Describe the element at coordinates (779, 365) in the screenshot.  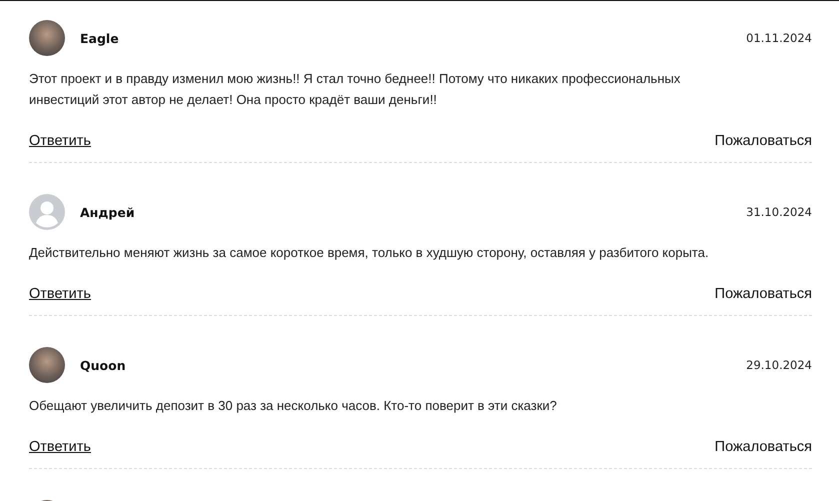
I see `comment-date: 29.10.2024` at that location.